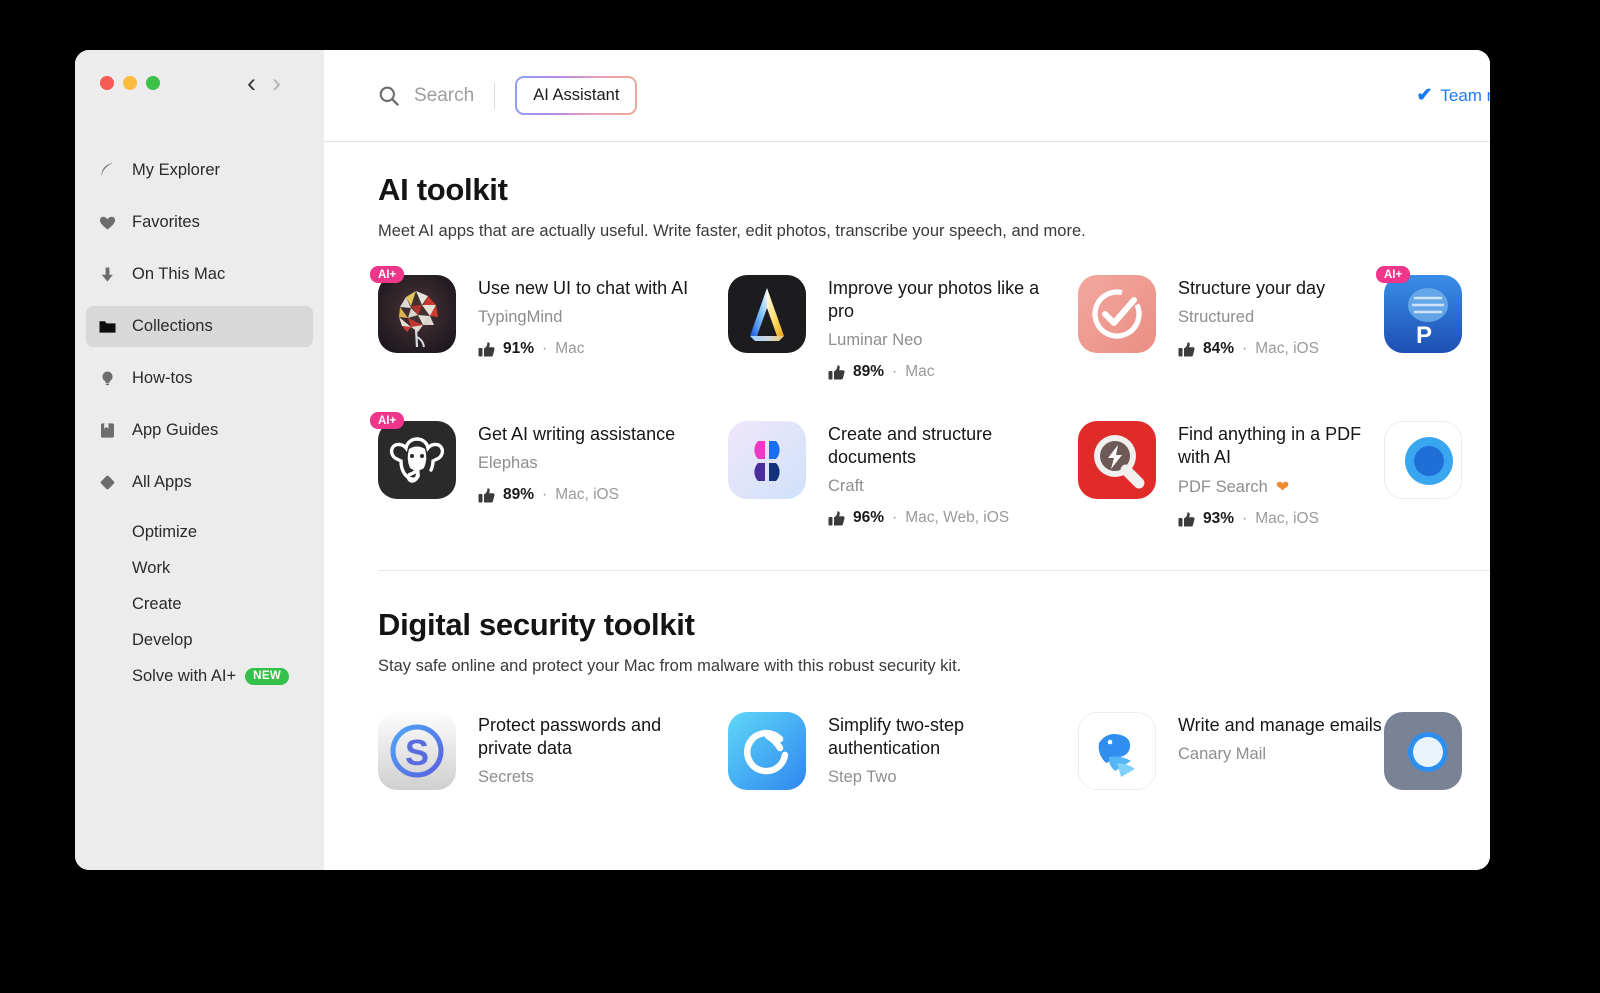 This screenshot has height=993, width=1600. Describe the element at coordinates (1270, 446) in the screenshot. I see `app-title: Find anything in a PDF with AI` at that location.